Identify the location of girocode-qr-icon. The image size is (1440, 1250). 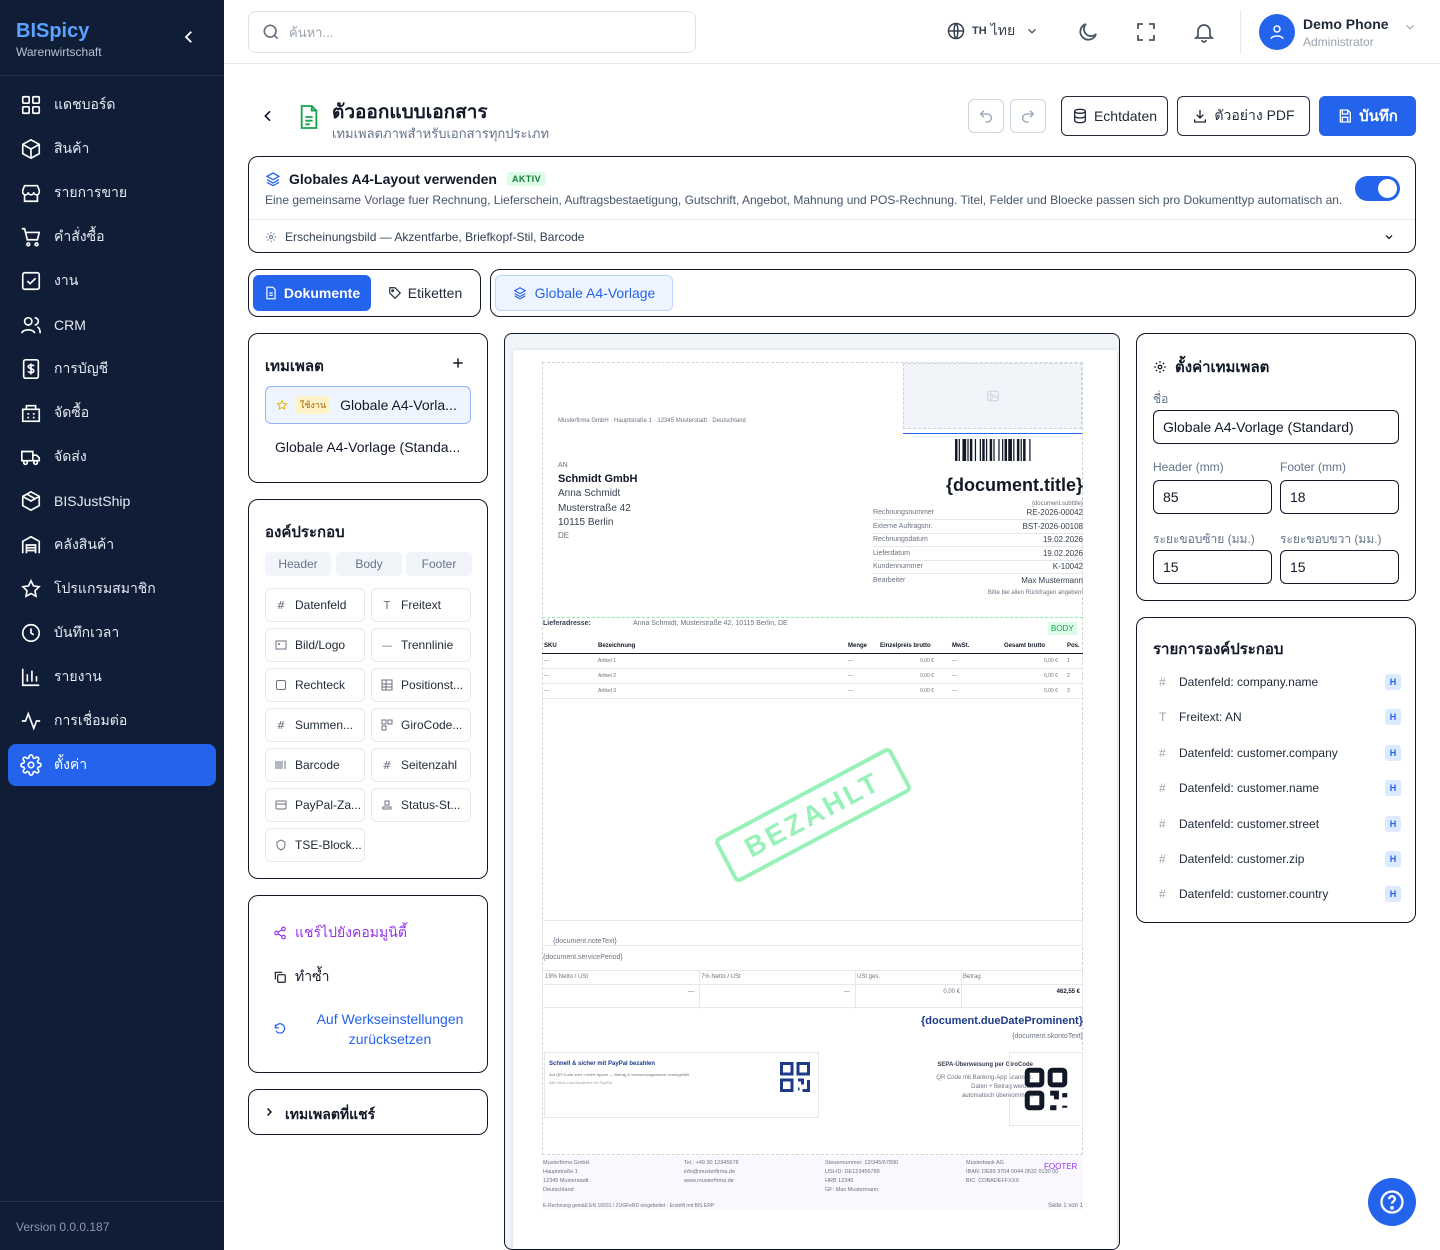
(1046, 1089).